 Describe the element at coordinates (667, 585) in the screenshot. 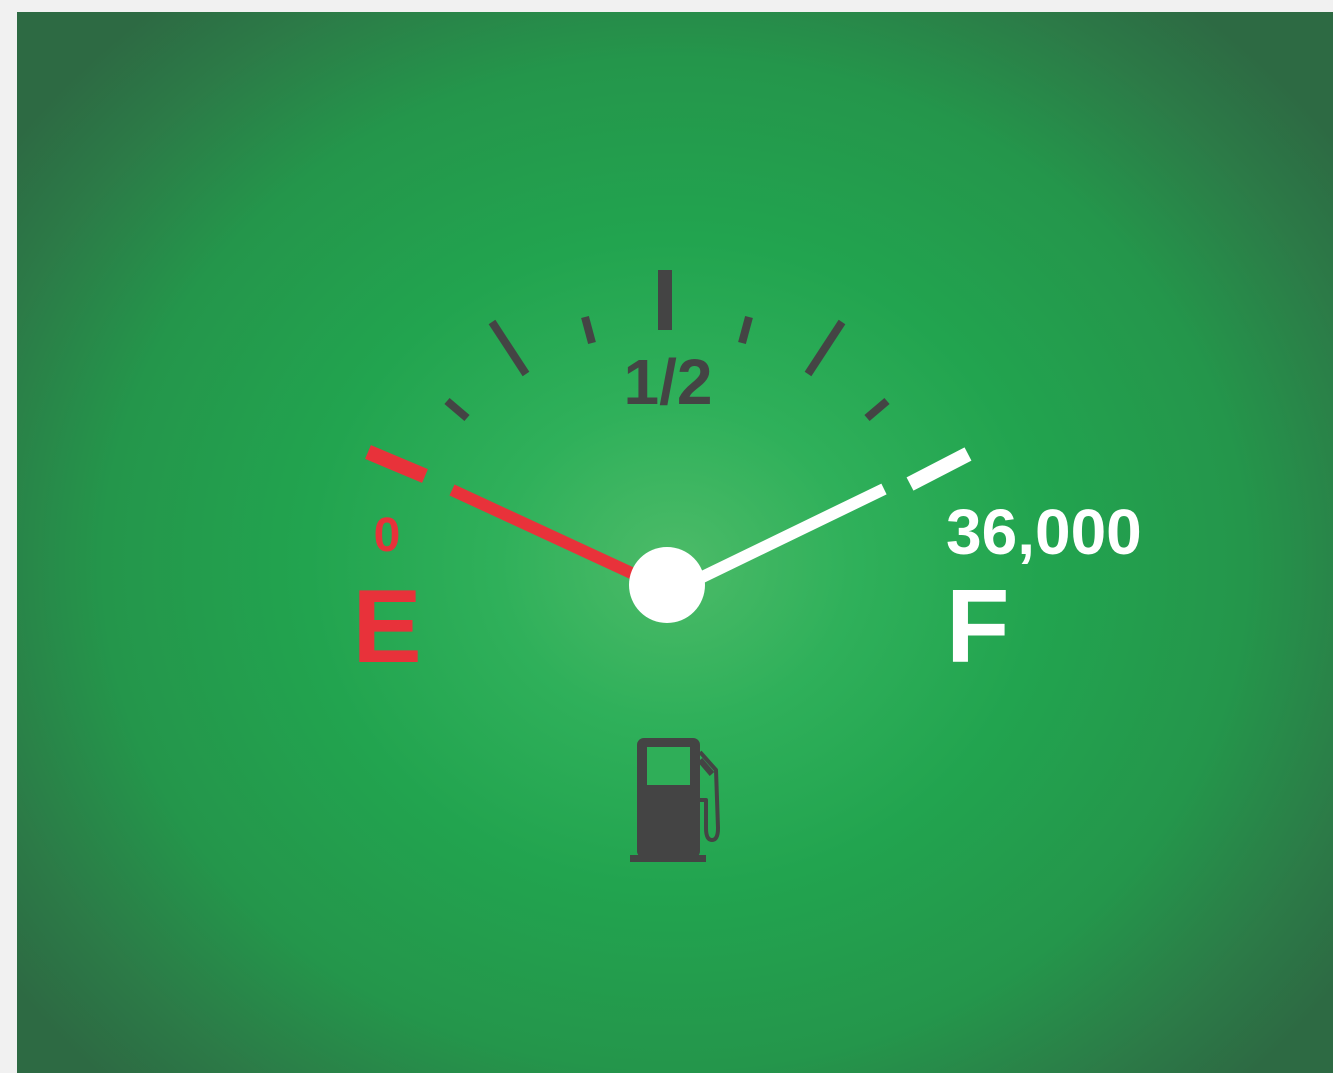

I see `needle-hub` at that location.